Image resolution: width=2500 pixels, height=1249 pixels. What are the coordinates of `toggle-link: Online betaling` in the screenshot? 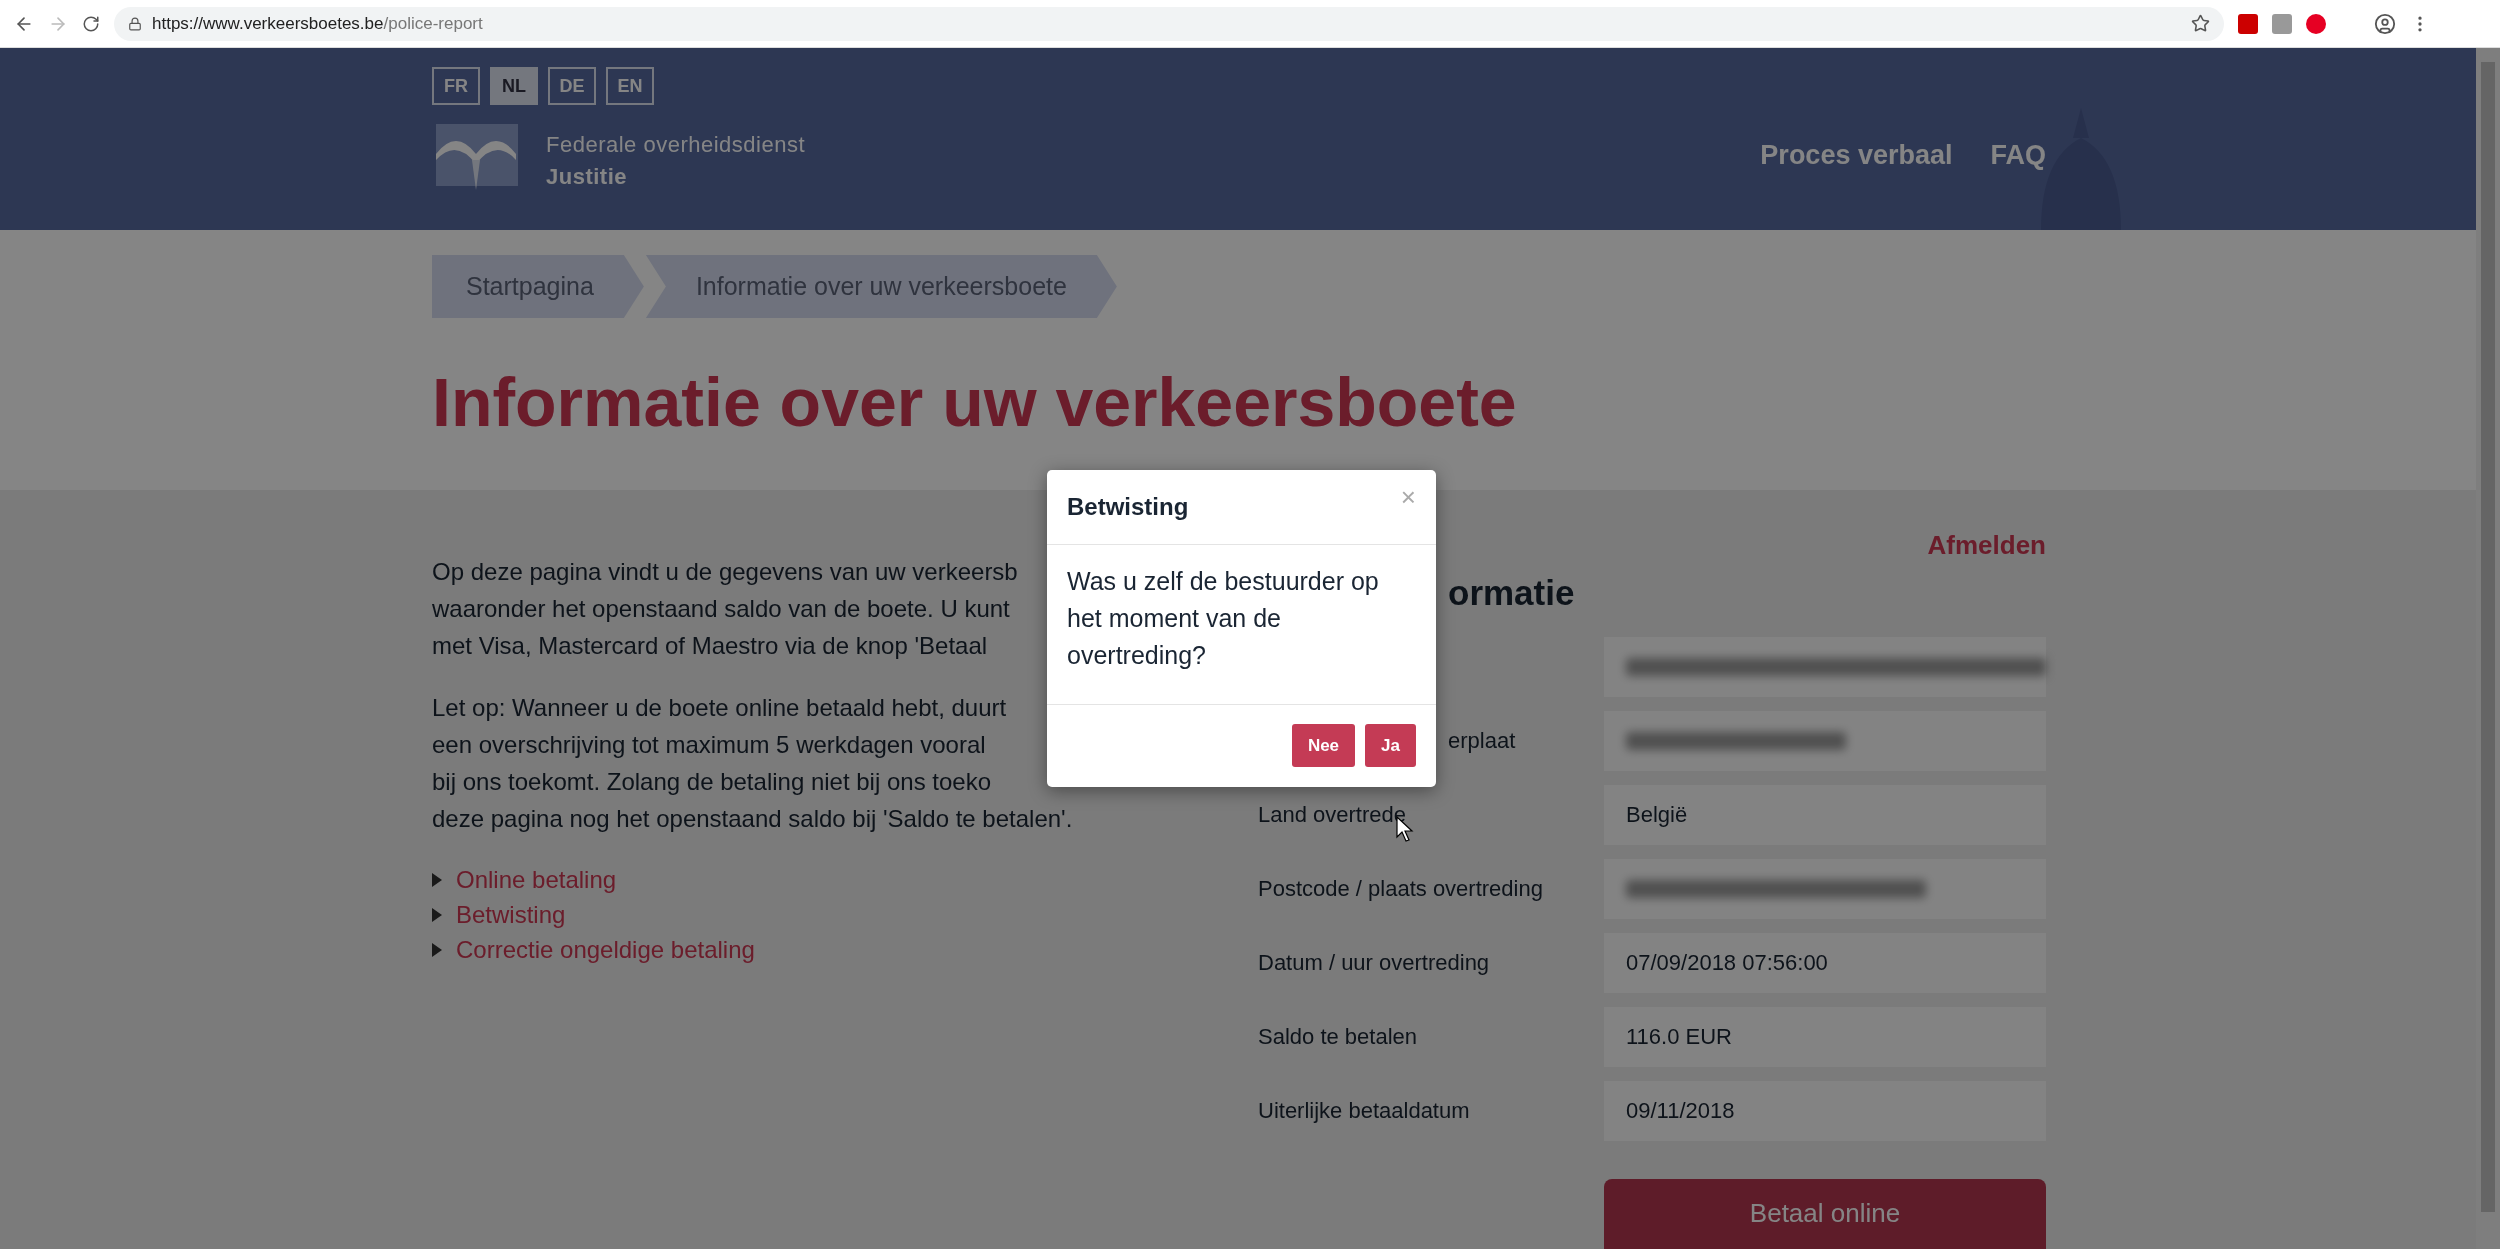 It's located at (536, 879).